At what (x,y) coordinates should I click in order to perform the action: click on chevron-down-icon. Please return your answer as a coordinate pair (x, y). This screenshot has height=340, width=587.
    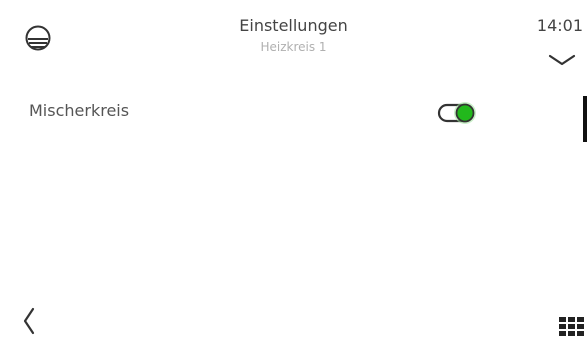
    Looking at the image, I should click on (562, 60).